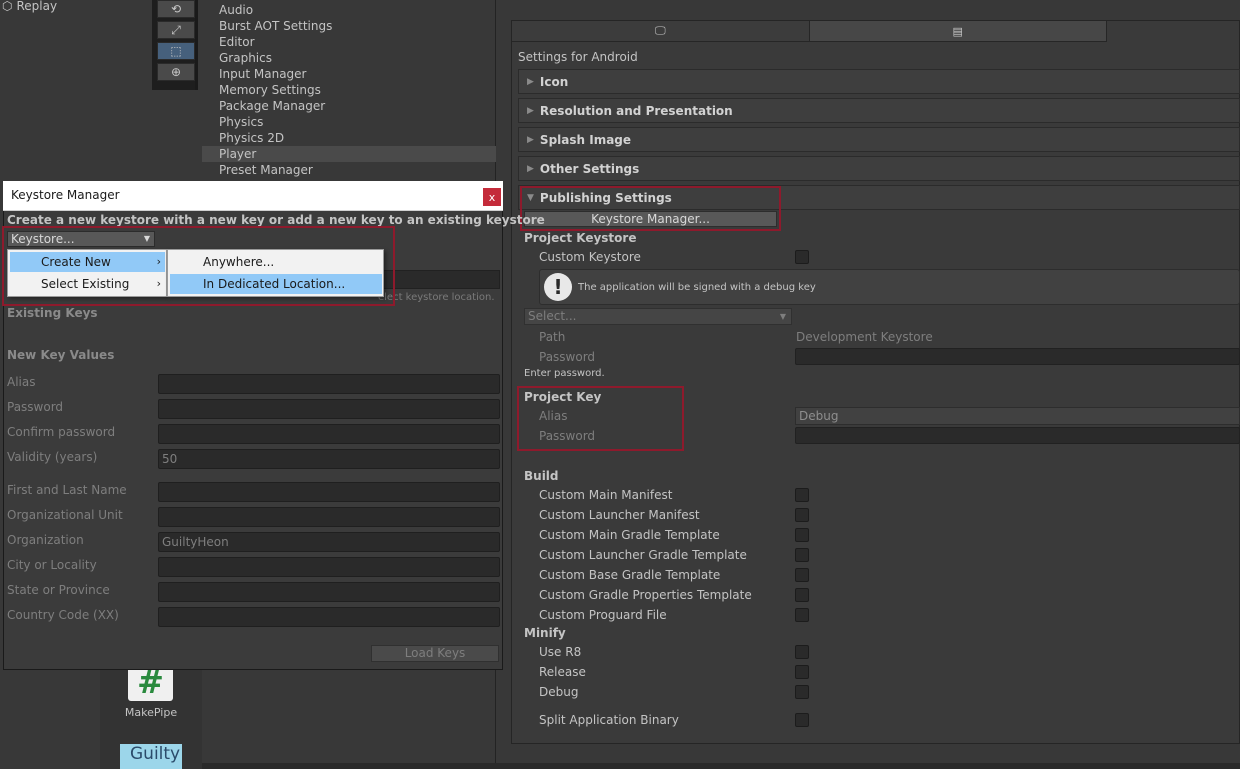 This screenshot has width=1240, height=769. Describe the element at coordinates (578, 57) in the screenshot. I see `settings-for-label: Settings for Android` at that location.